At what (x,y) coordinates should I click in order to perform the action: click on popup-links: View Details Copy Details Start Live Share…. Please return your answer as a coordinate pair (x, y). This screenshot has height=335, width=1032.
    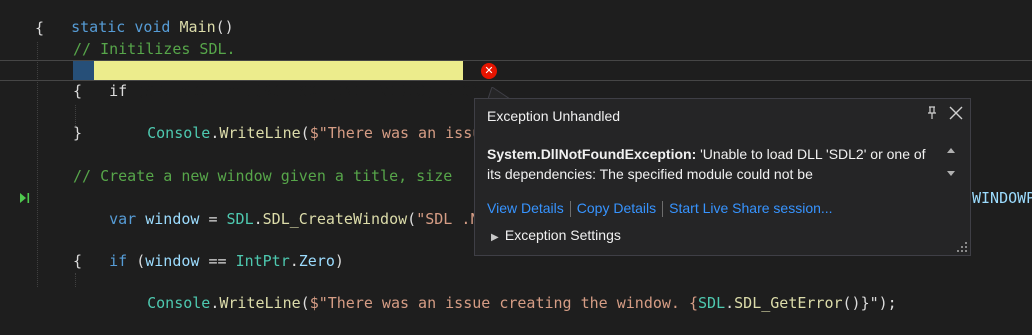
    Looking at the image, I should click on (660, 208).